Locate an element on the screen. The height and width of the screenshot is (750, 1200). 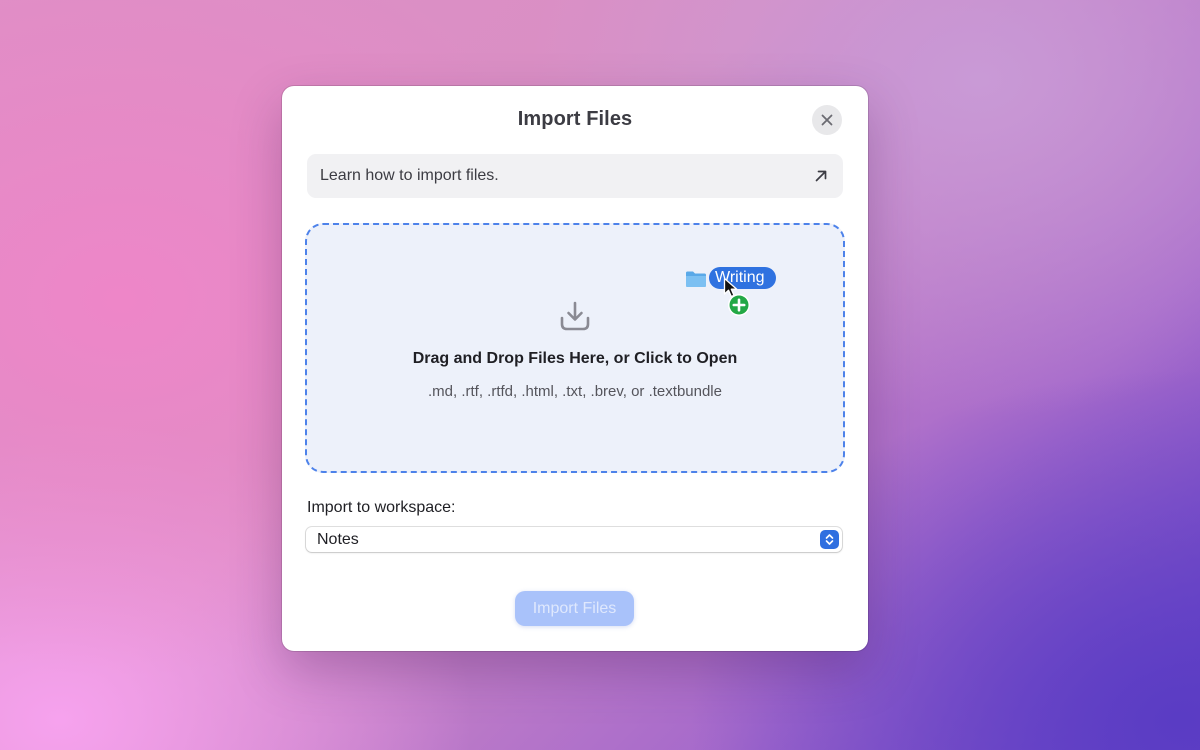
workspace-label: Import to workspace: is located at coordinates (381, 508).